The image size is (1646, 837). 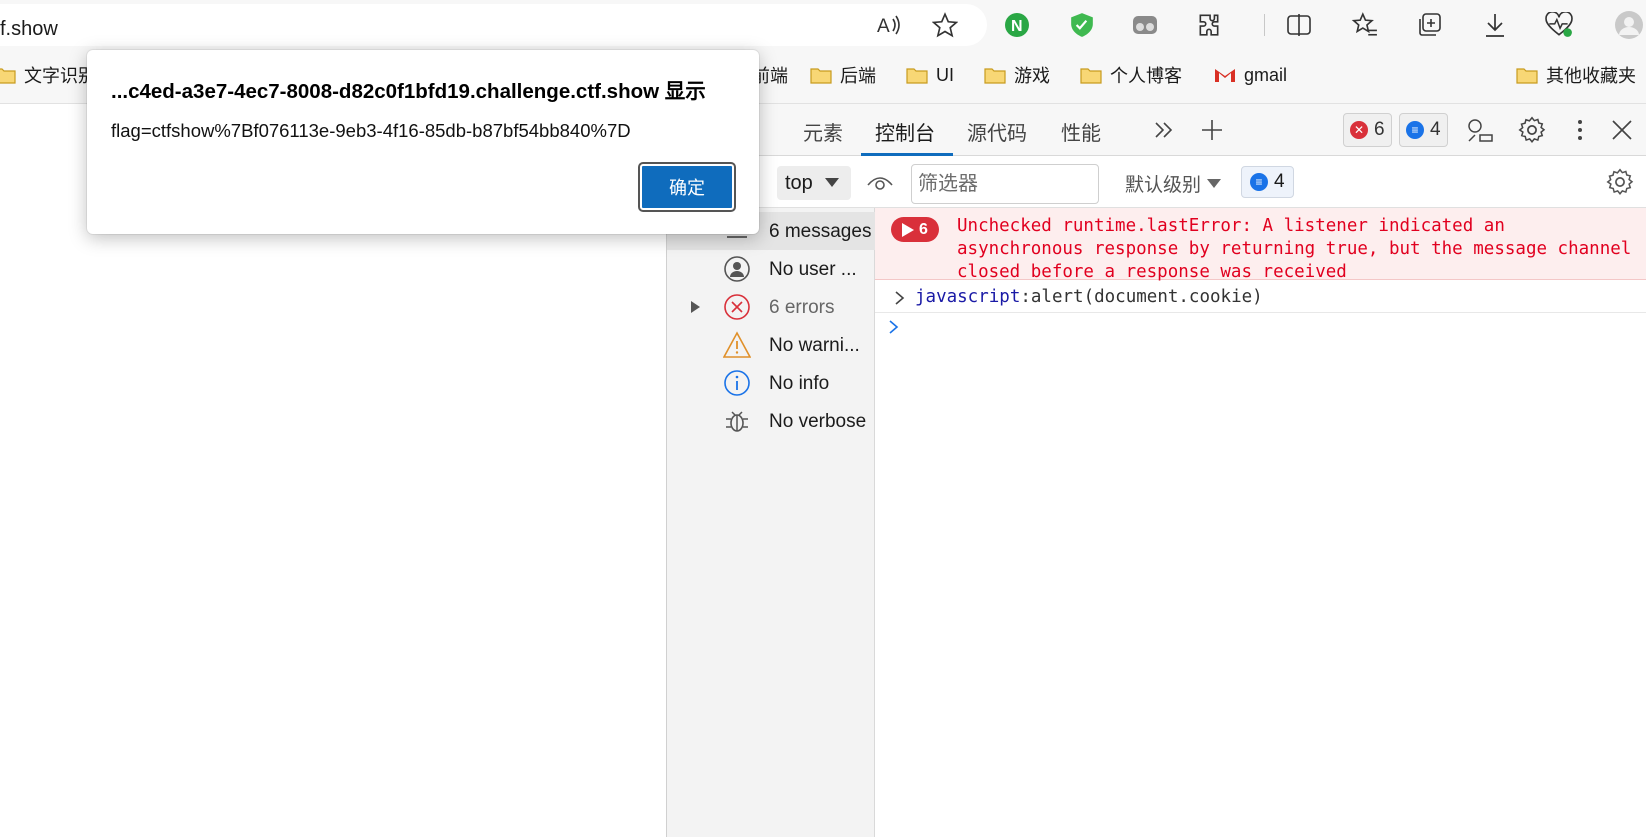 I want to click on sidebar-item-label: No info, so click(x=799, y=383).